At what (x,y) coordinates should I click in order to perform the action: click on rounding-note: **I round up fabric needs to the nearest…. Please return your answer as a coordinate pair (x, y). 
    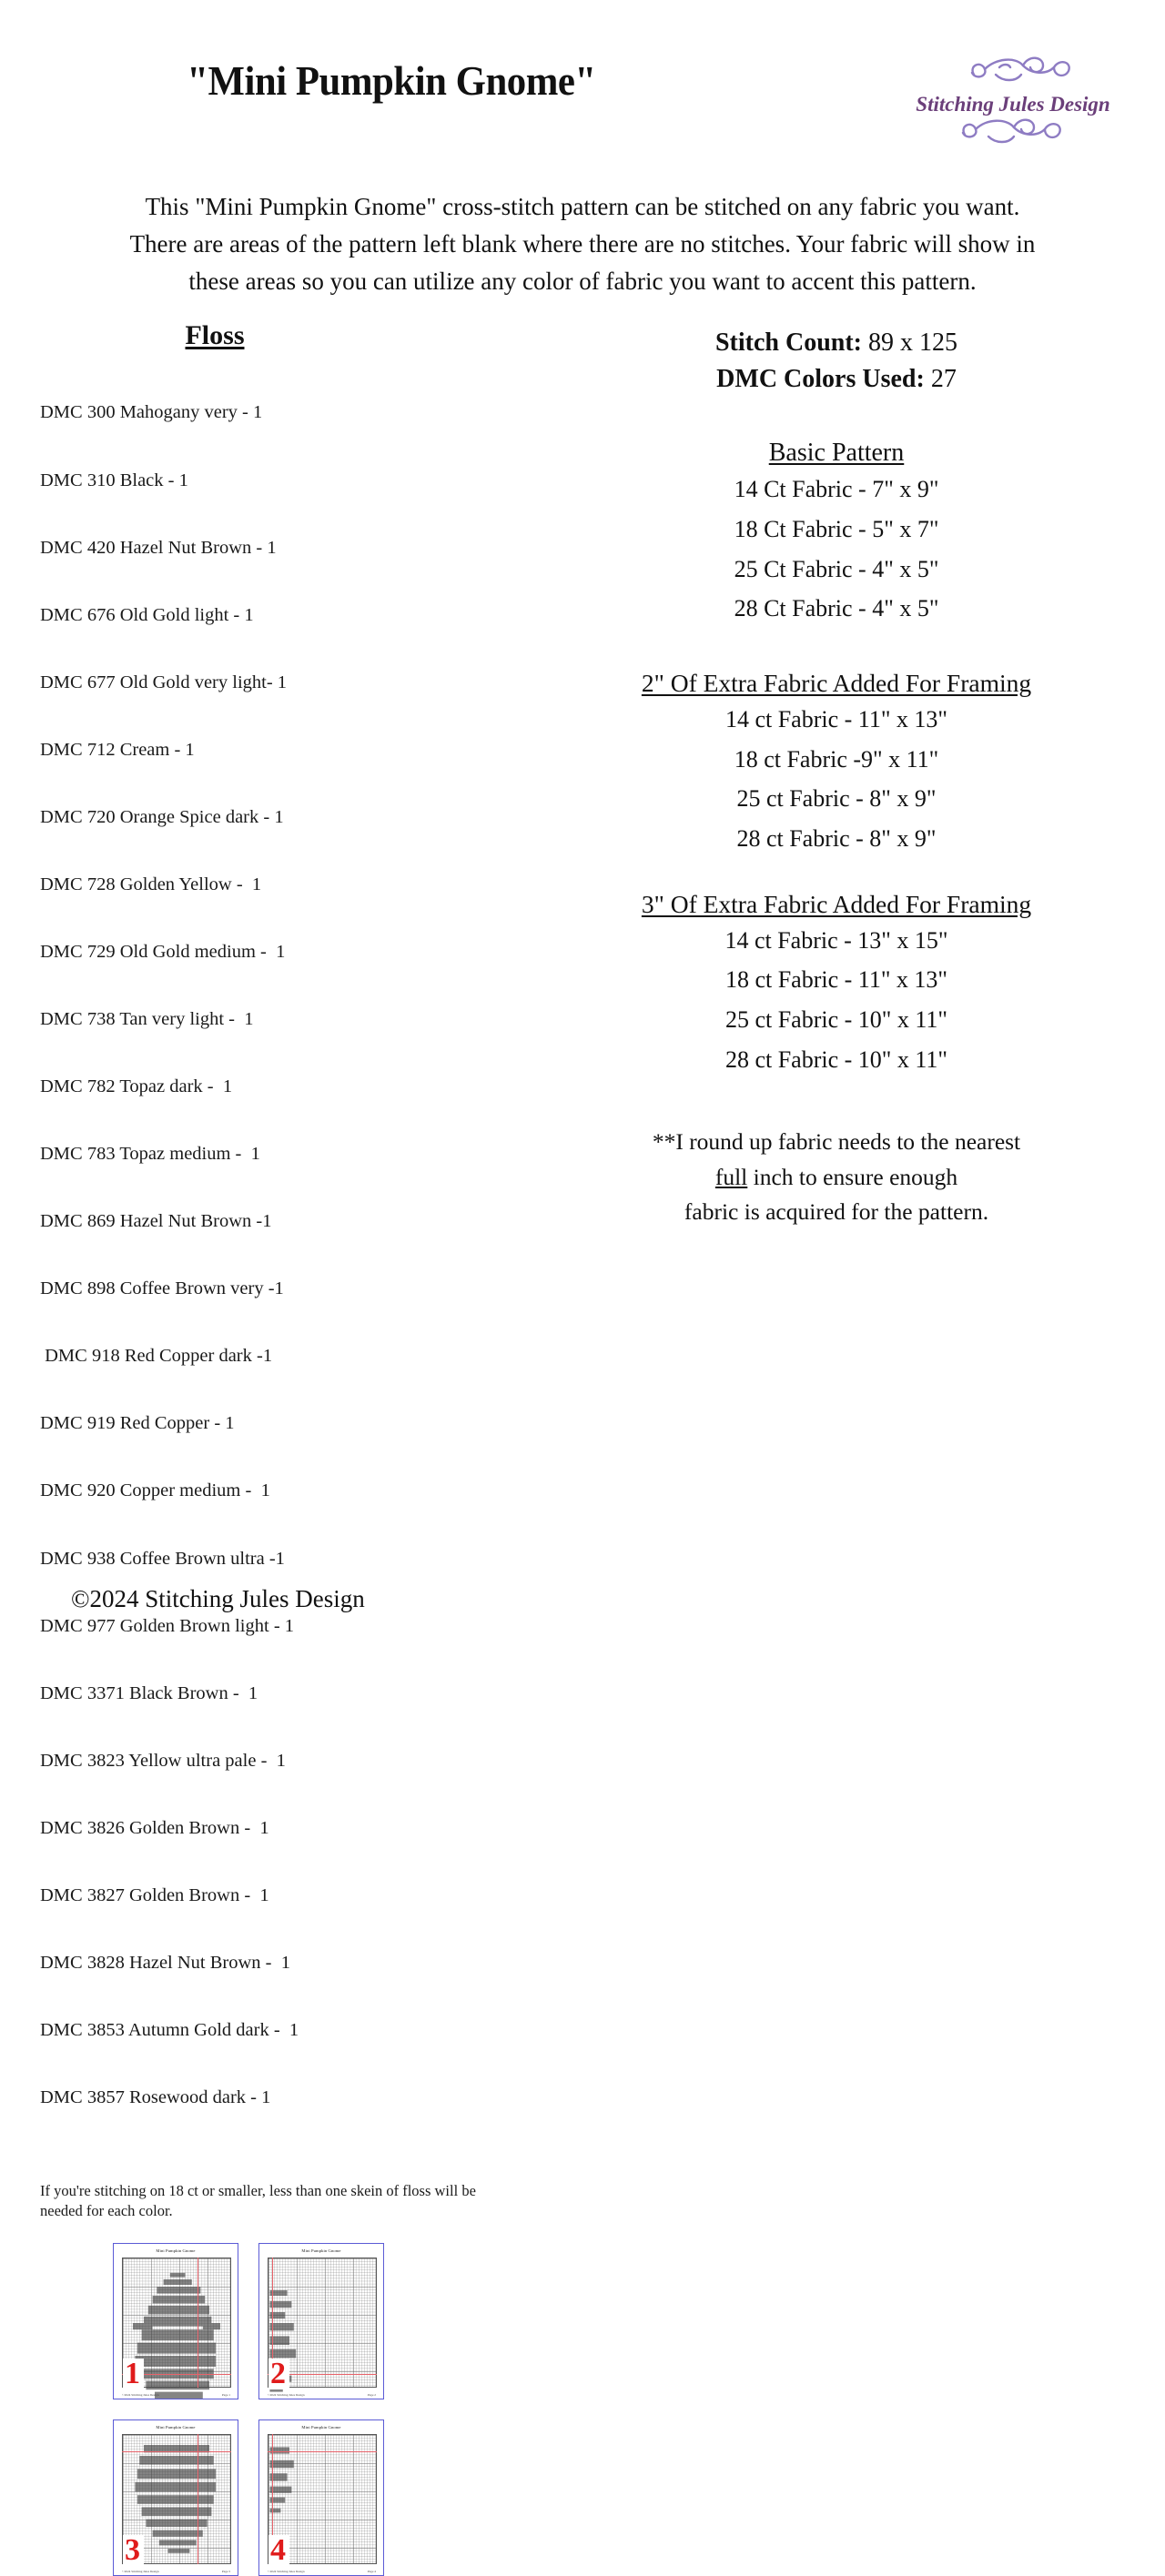
    Looking at the image, I should click on (836, 1177).